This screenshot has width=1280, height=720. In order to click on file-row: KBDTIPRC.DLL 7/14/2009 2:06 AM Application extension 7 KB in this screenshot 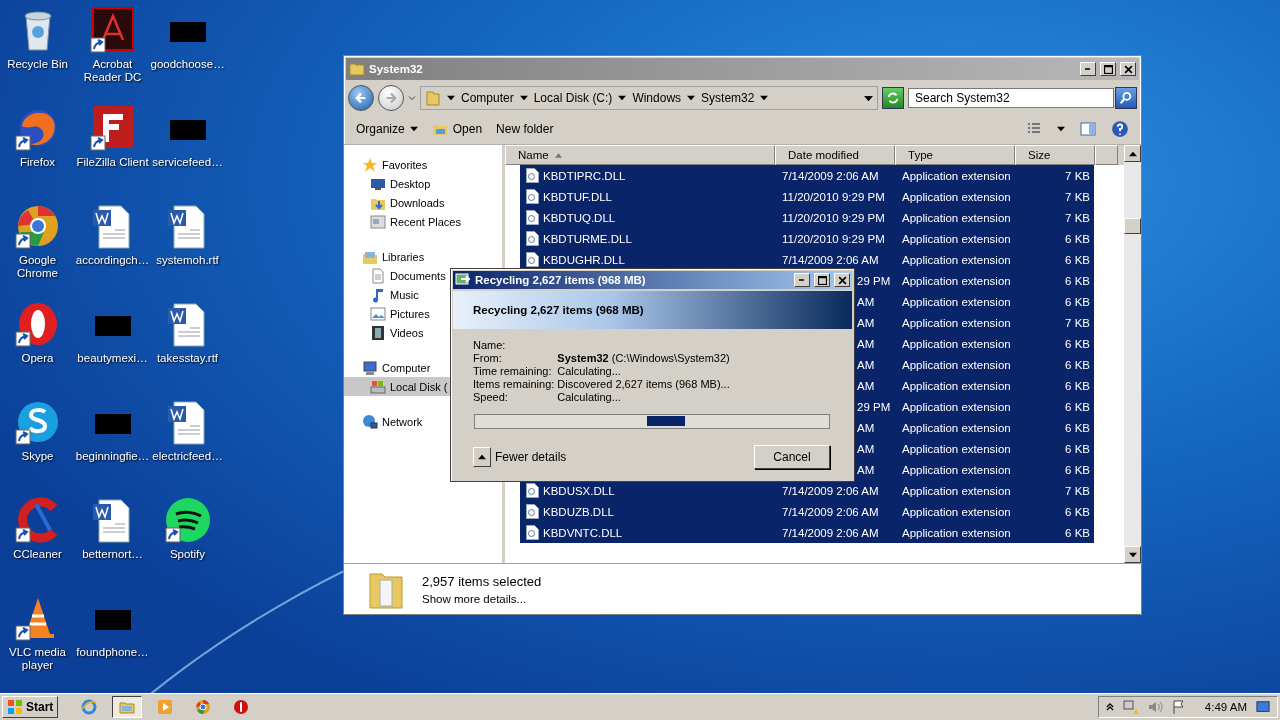, I will do `click(807, 175)`.